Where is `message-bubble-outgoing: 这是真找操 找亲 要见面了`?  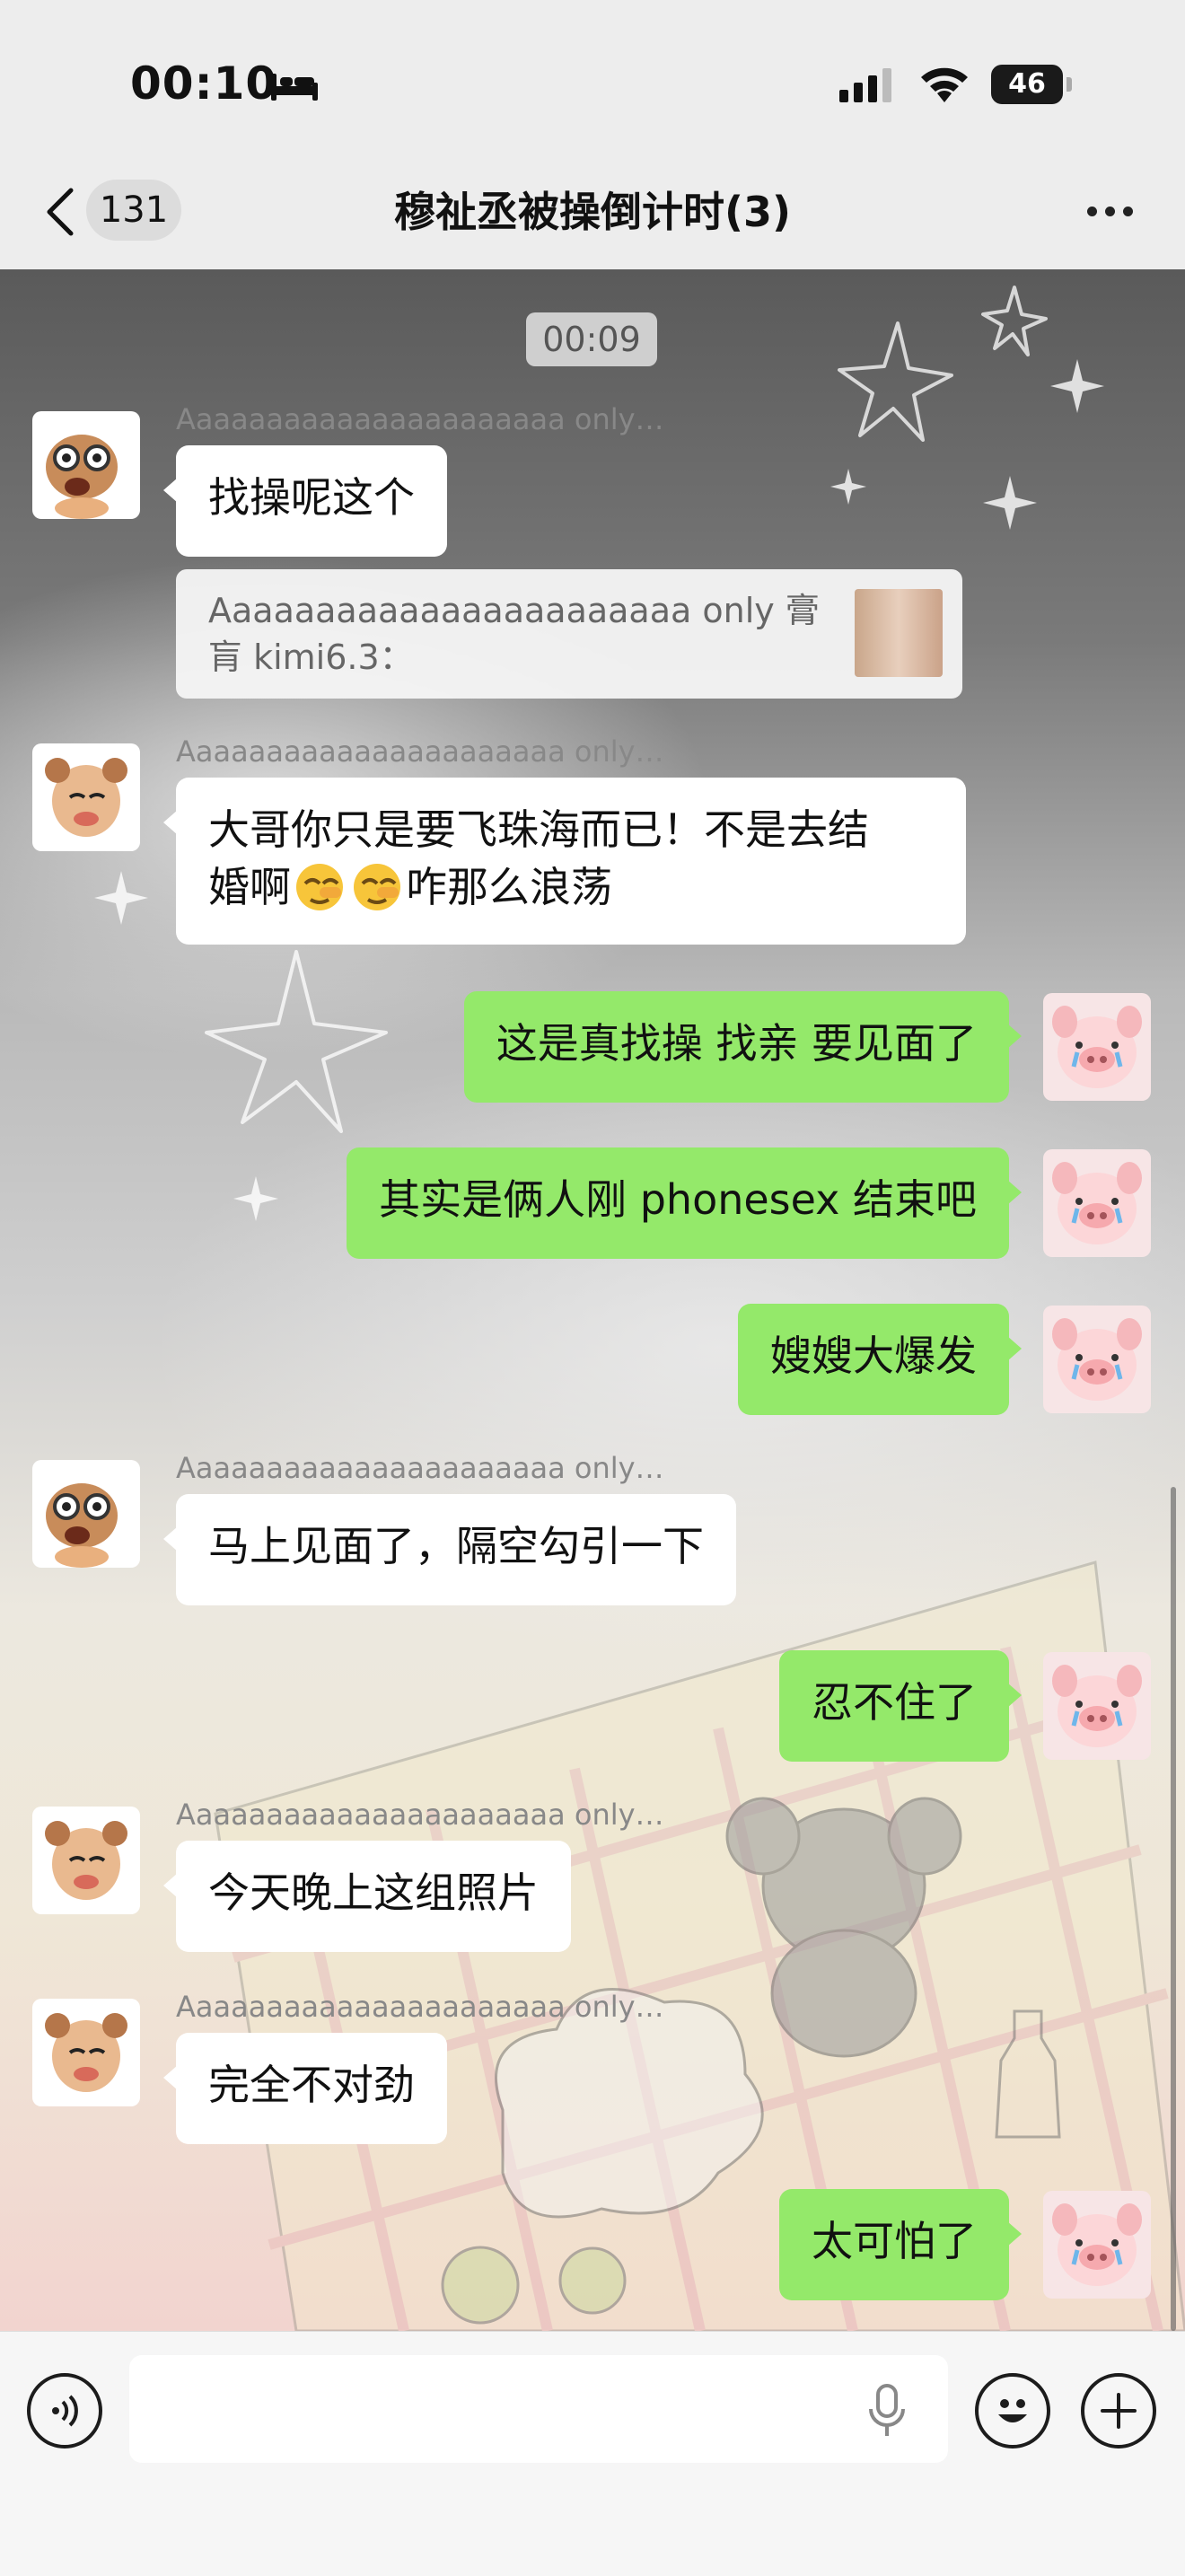 message-bubble-outgoing: 这是真找操 找亲 要见面了 is located at coordinates (743, 1047).